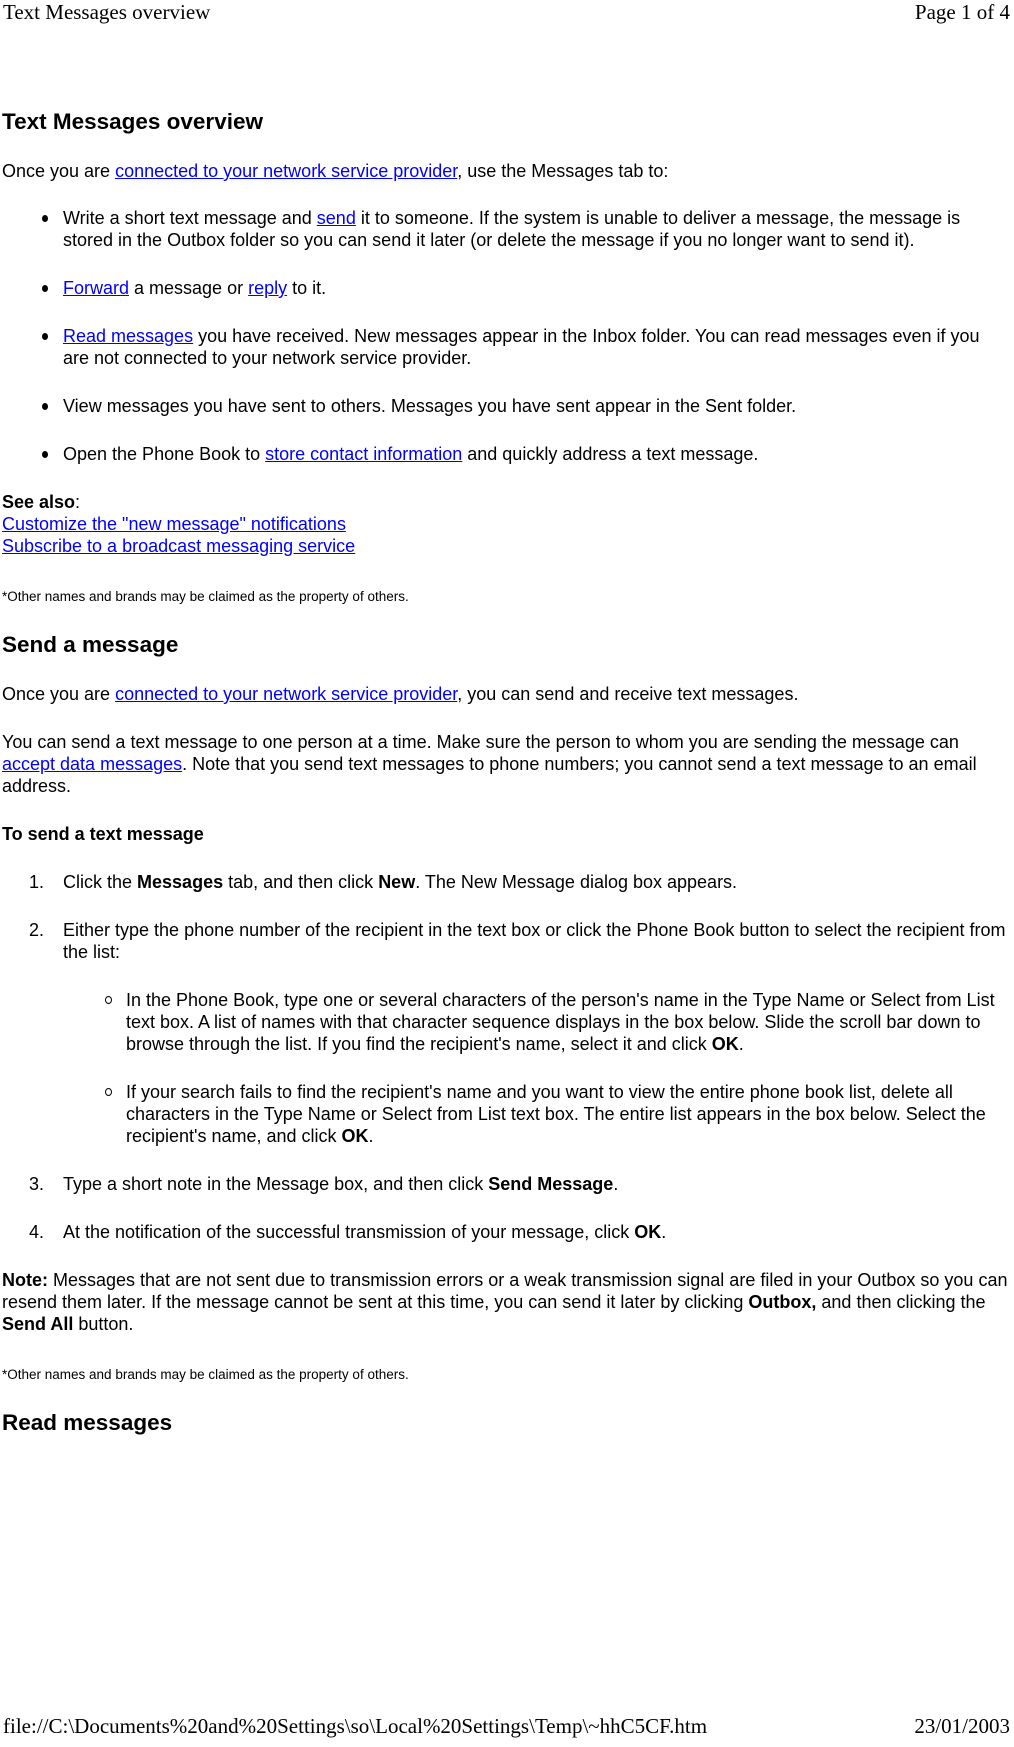 Image resolution: width=1014 pixels, height=1747 pixels. Describe the element at coordinates (782, 1302) in the screenshot. I see `note-bold: Outbox,` at that location.